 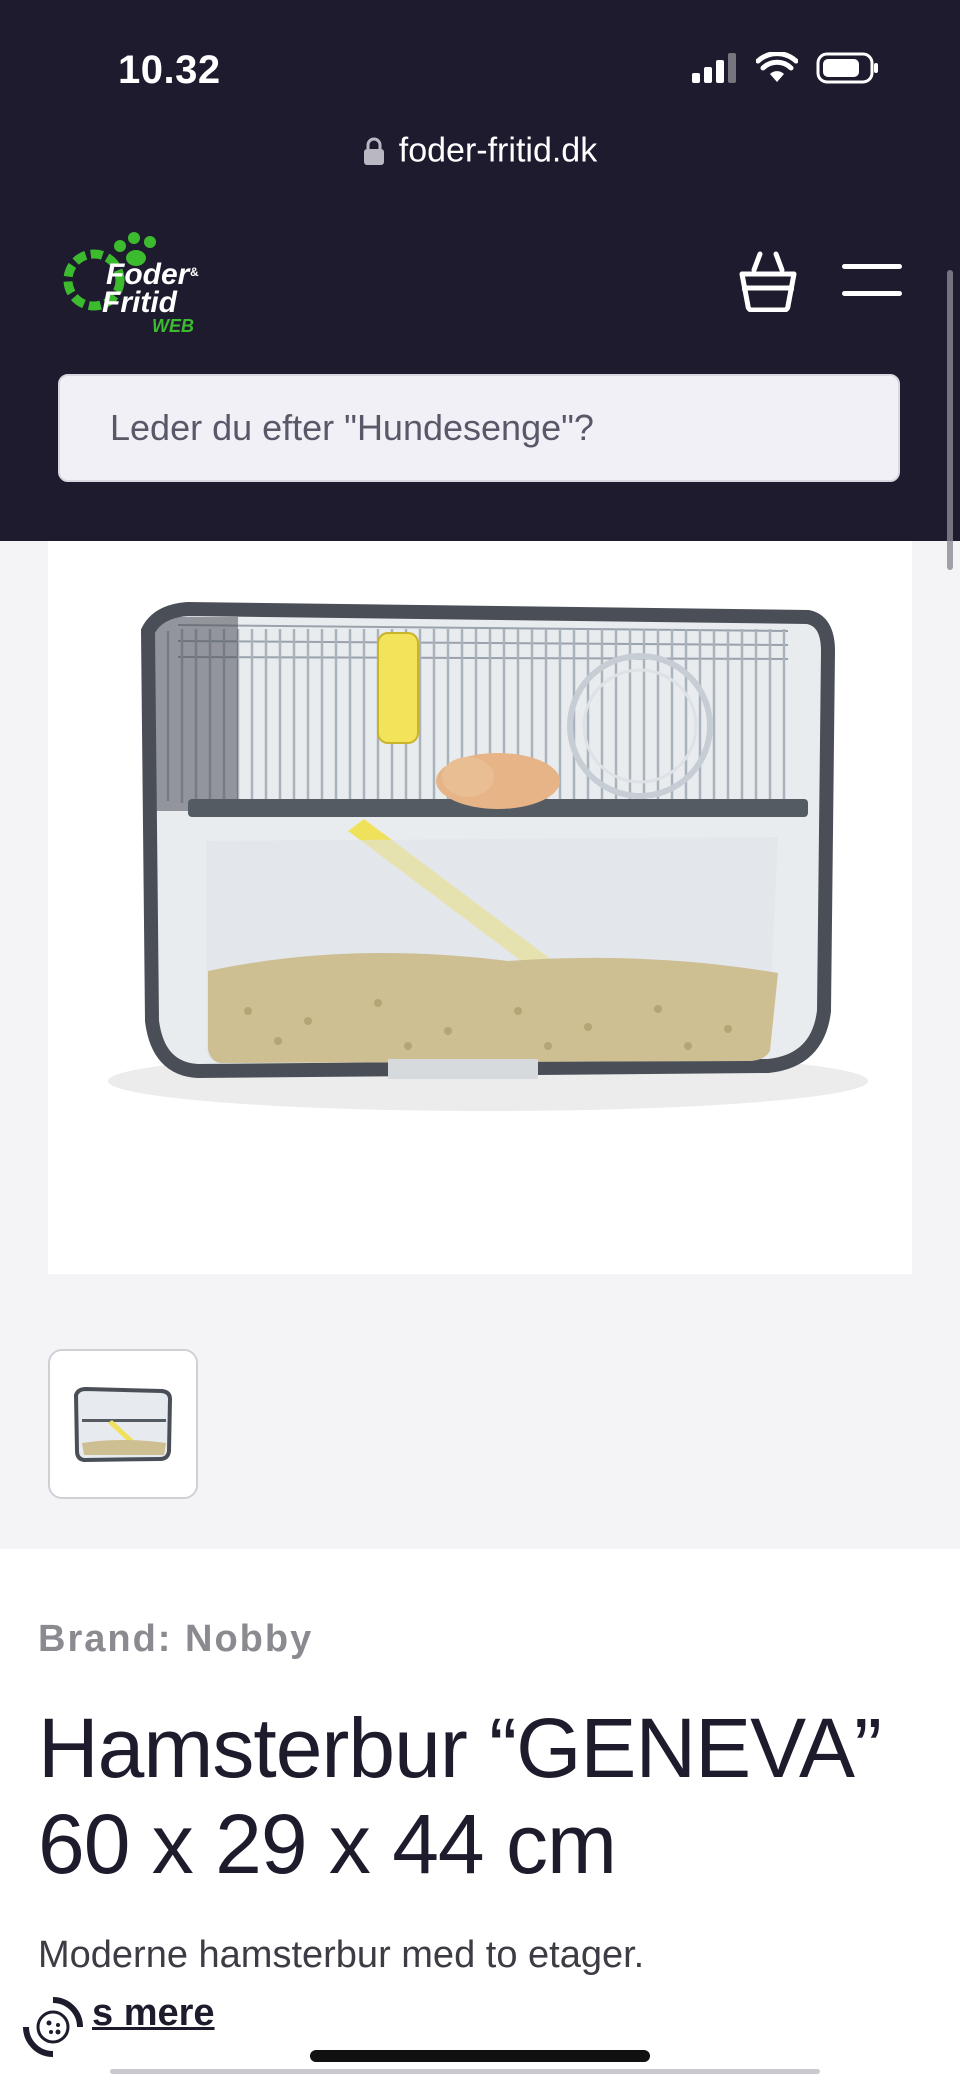 What do you see at coordinates (460, 1748) in the screenshot?
I see `product-title-line-1: Hamsterbur “GENEVA”` at bounding box center [460, 1748].